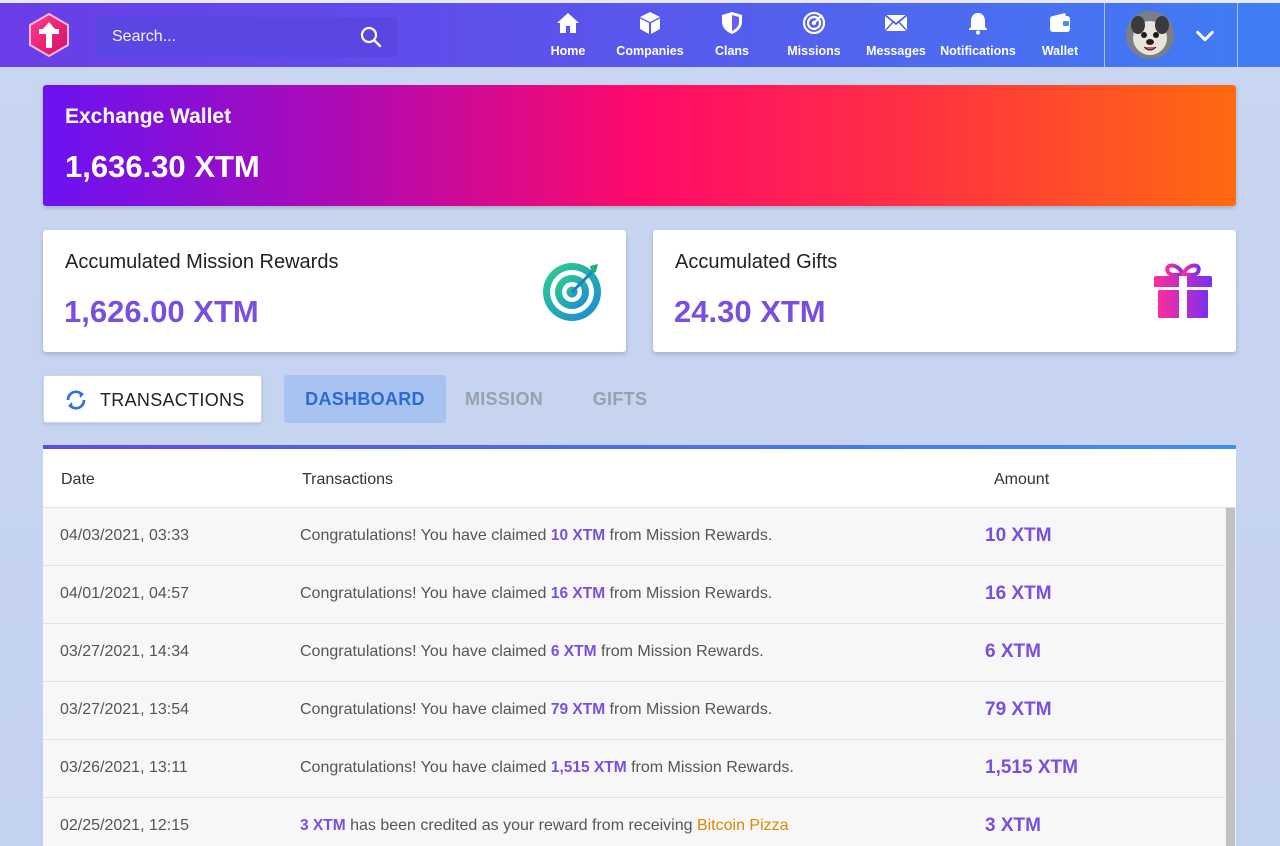 The height and width of the screenshot is (846, 1280). I want to click on search-icon, so click(371, 37).